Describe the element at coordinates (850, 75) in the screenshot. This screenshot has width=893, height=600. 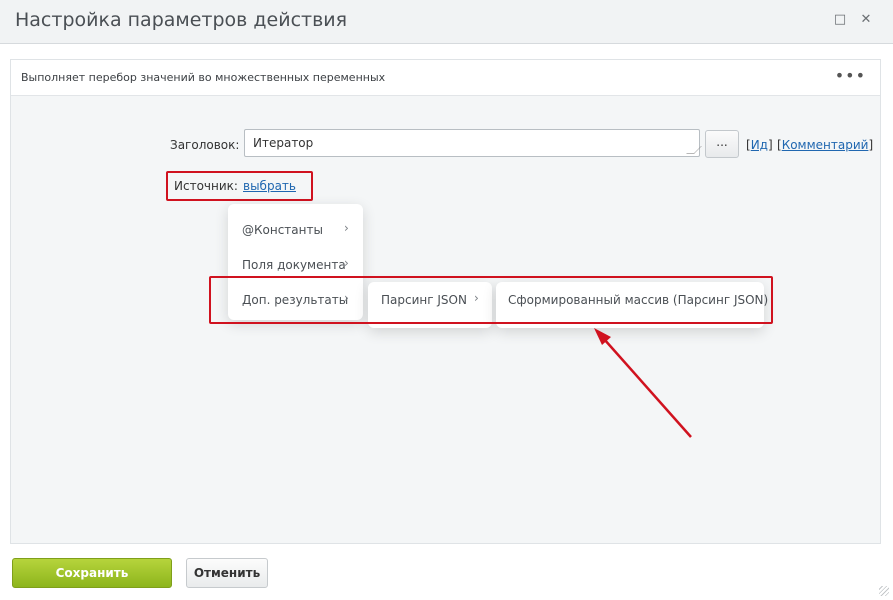
I see `more-options-icon: •••` at that location.